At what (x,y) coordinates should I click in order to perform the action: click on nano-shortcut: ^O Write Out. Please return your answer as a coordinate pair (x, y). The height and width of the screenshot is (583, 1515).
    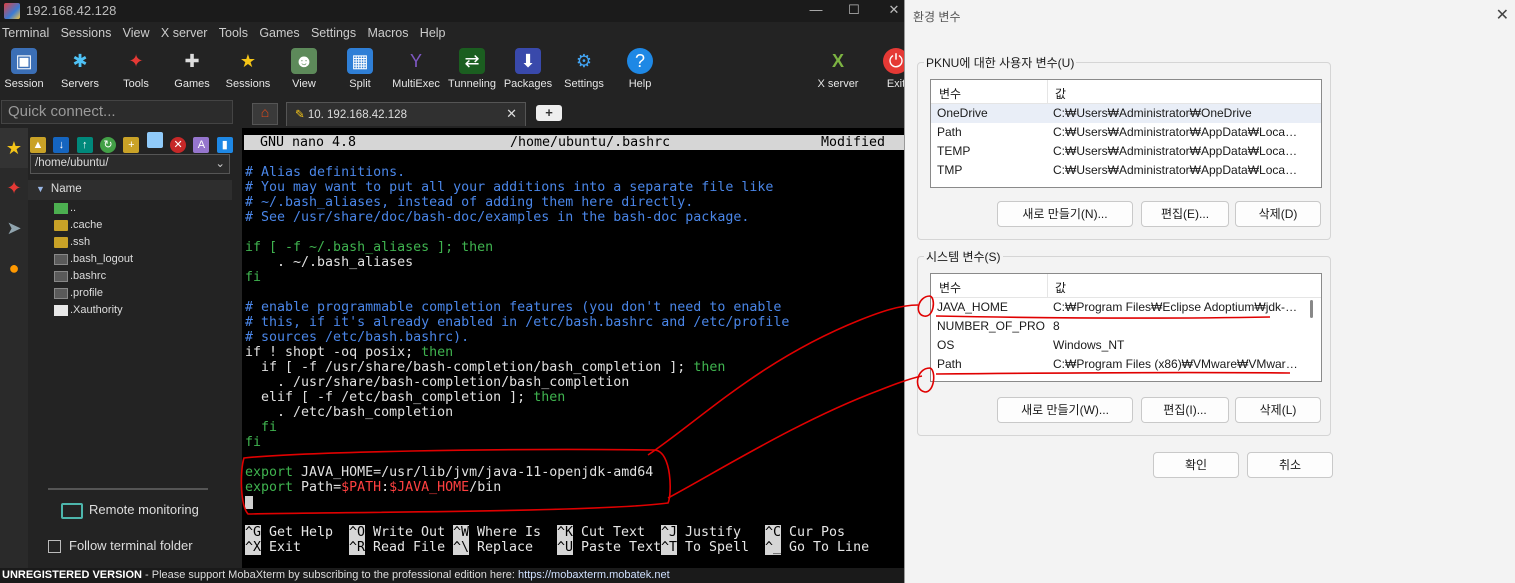
    Looking at the image, I should click on (397, 532).